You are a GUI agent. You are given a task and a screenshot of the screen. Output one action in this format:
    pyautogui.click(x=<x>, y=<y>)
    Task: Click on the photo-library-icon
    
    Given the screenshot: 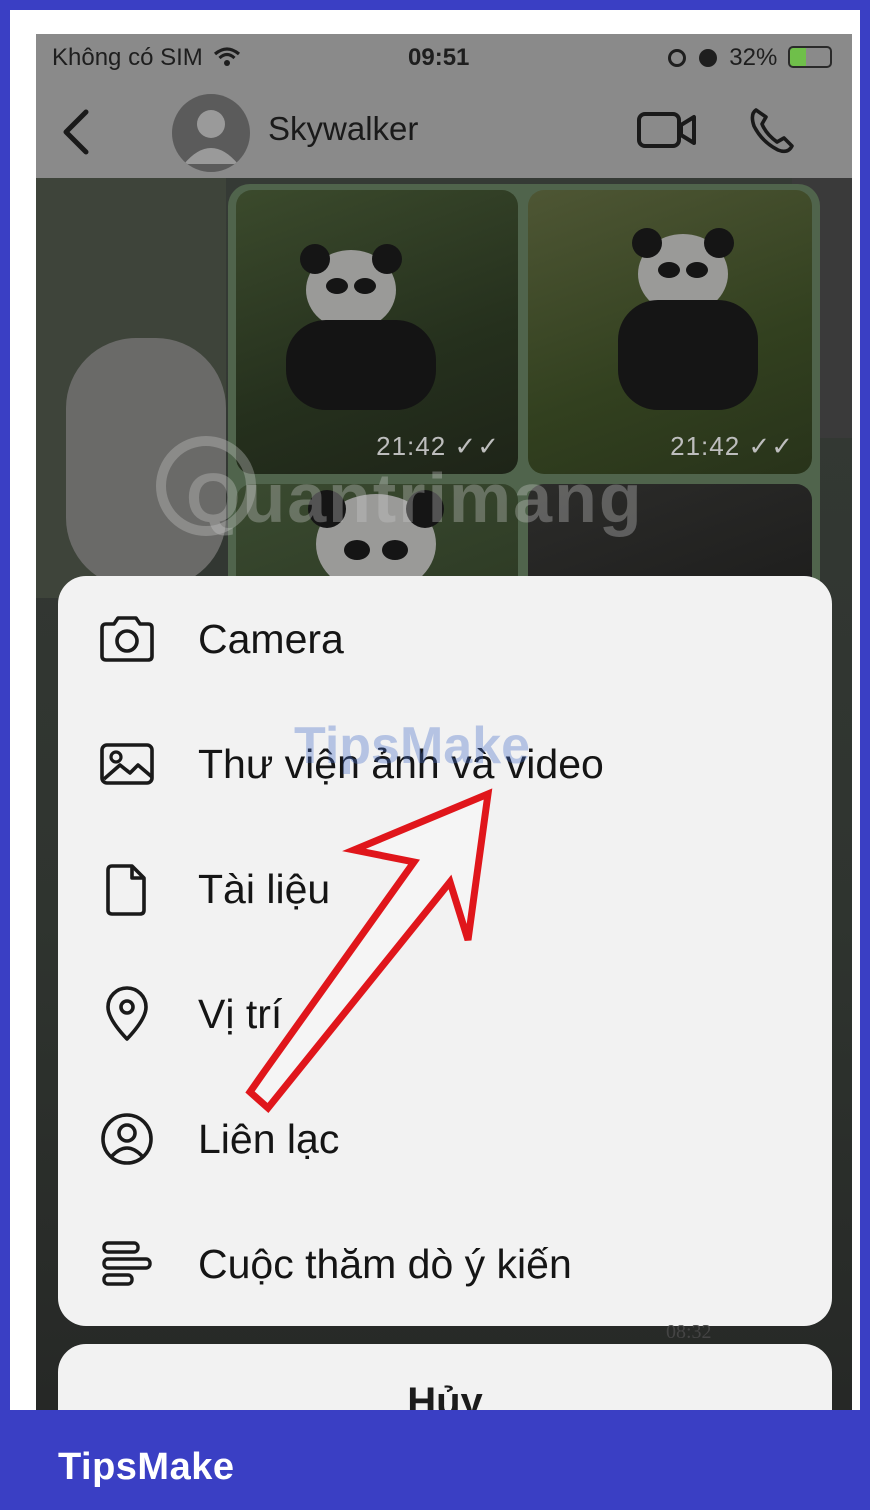 What is the action you would take?
    pyautogui.click(x=127, y=764)
    